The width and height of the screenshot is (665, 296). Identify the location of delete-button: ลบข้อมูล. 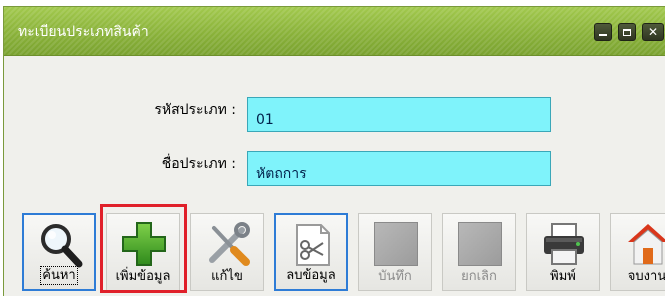
(311, 252).